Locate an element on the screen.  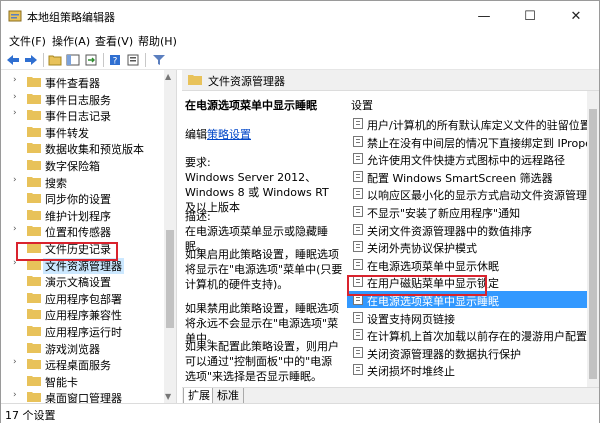
tree-item-label: 同步你的设置 is located at coordinates (78, 200).